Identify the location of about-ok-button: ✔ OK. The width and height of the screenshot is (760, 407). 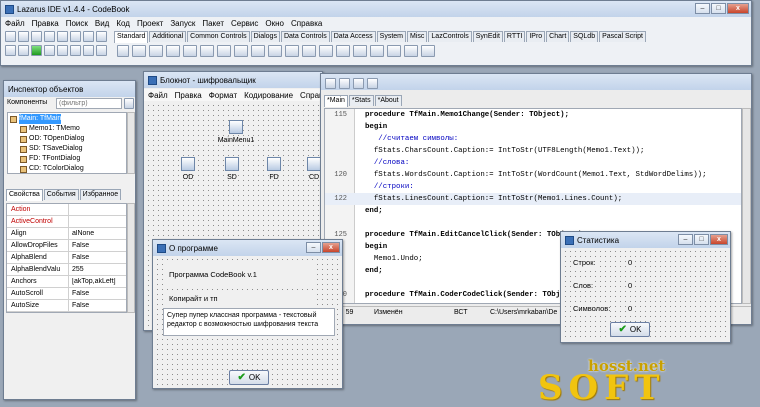
(249, 377).